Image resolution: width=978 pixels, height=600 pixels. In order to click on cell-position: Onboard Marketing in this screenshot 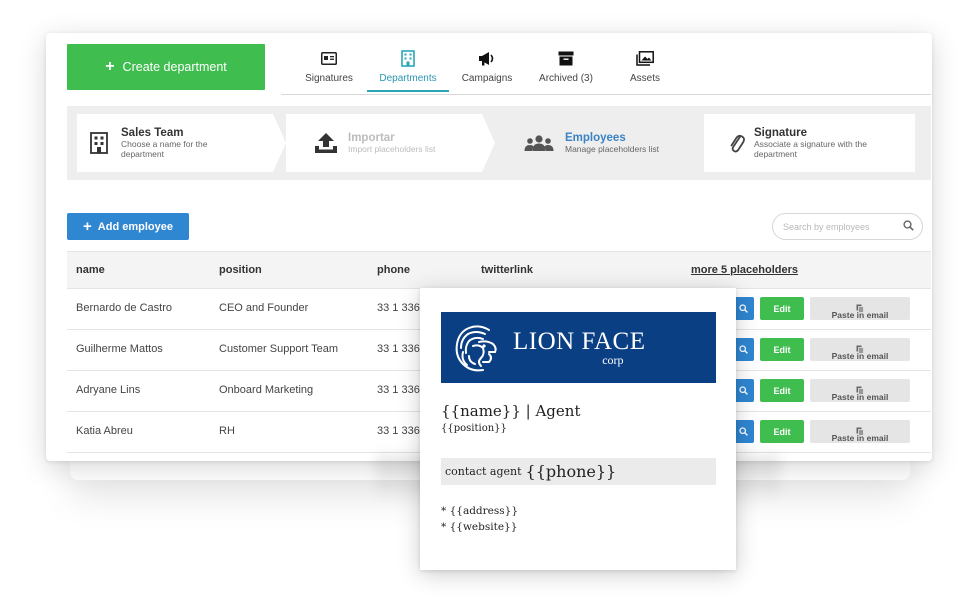, I will do `click(266, 390)`.